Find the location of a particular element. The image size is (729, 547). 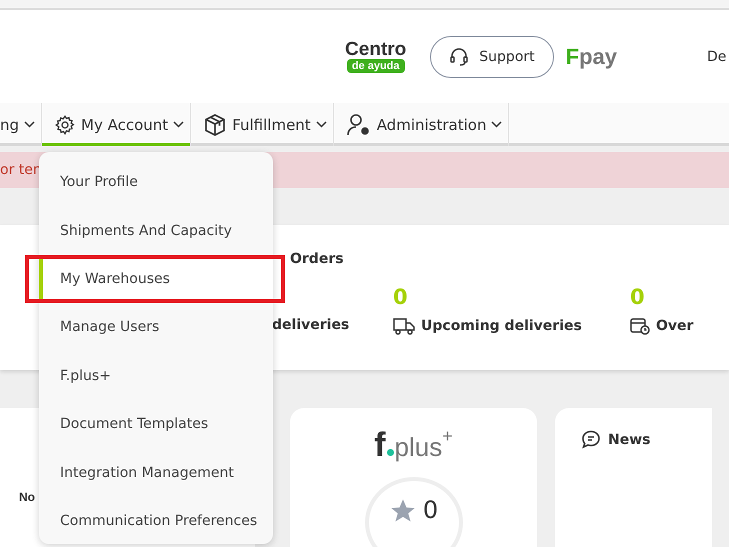

menu-item: Shipments And Capacity is located at coordinates (156, 230).